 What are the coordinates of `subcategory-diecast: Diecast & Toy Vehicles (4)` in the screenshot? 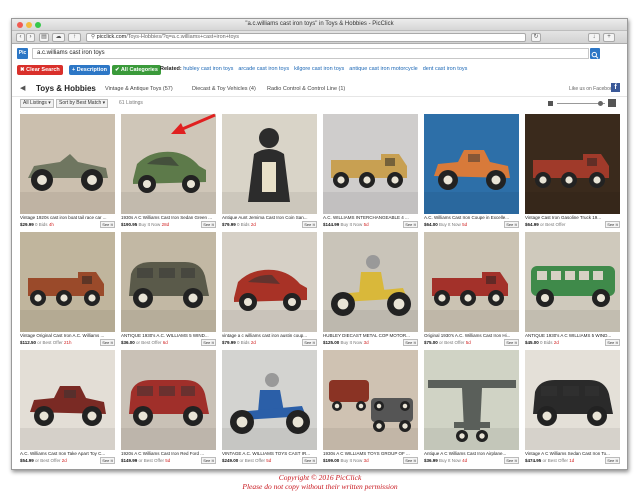 It's located at (224, 89).